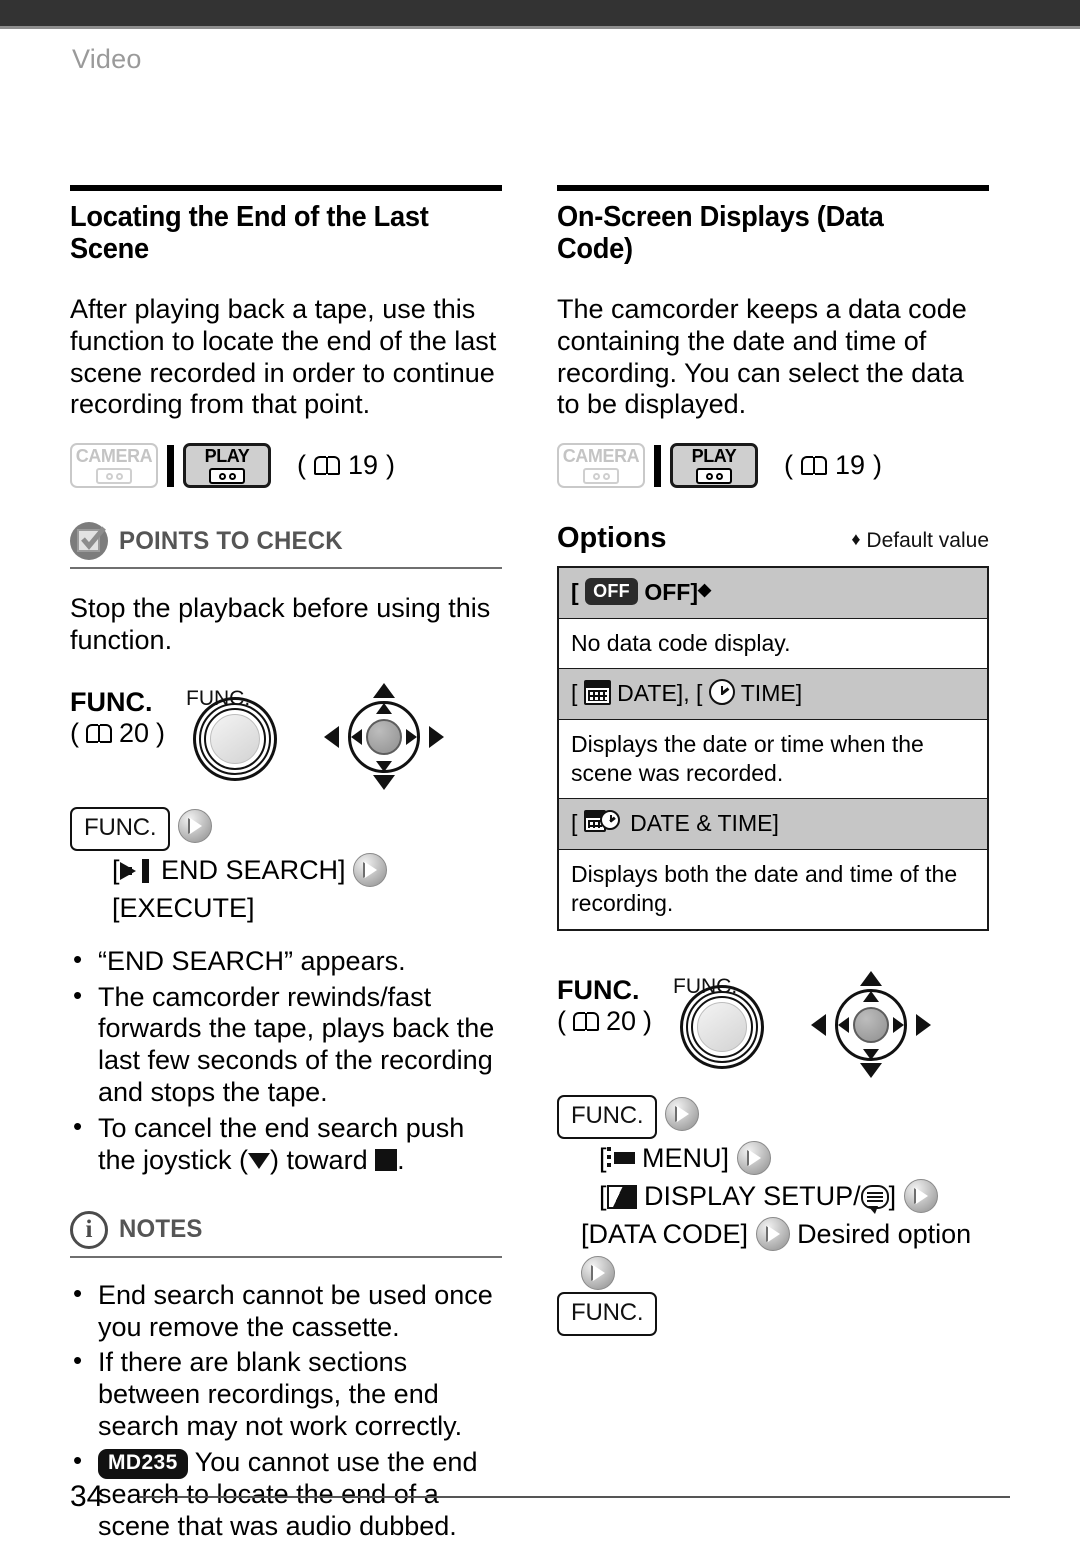  What do you see at coordinates (773, 1253) in the screenshot?
I see `right-step-data-code: [DATA CODE] Desired option` at bounding box center [773, 1253].